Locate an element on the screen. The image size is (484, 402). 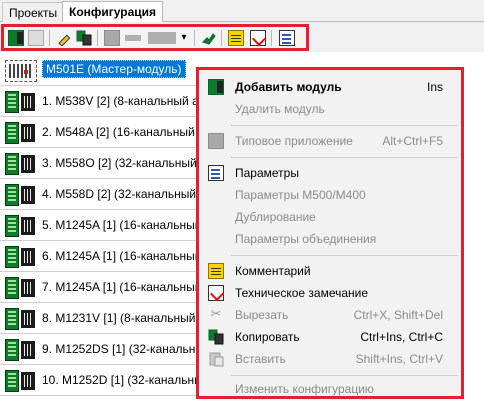
list-item: 1. M538V [2] (8-канальный ан is located at coordinates (102, 102).